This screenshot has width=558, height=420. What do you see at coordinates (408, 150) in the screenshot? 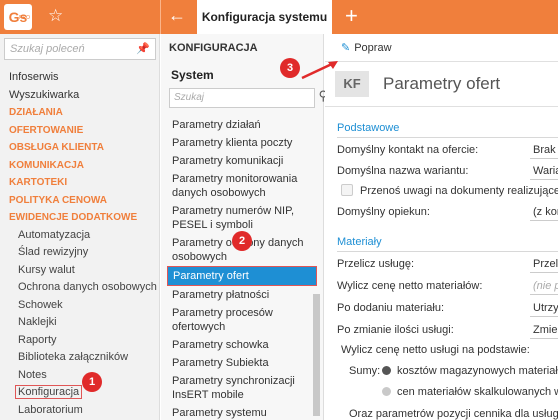
I see `contact-label: Domyślny kontakt na ofercie:` at bounding box center [408, 150].